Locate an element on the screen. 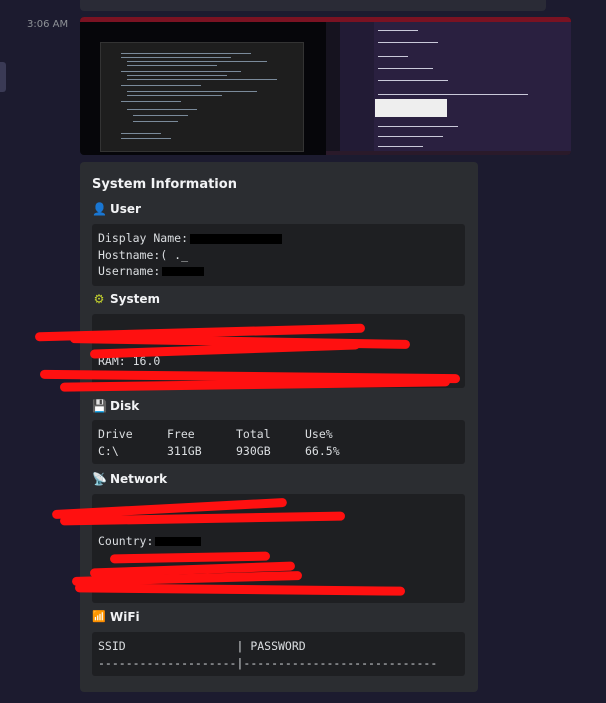 The image size is (606, 703). hostname-partial: ( ._ is located at coordinates (174, 254).